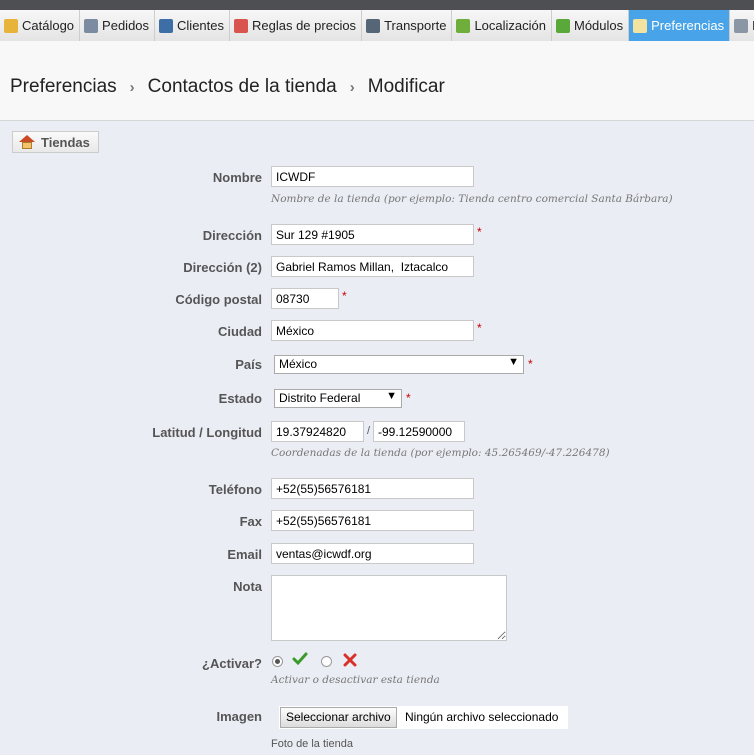 Image resolution: width=754 pixels, height=755 pixels. I want to click on activar-label: ¿Activar?, so click(232, 663).